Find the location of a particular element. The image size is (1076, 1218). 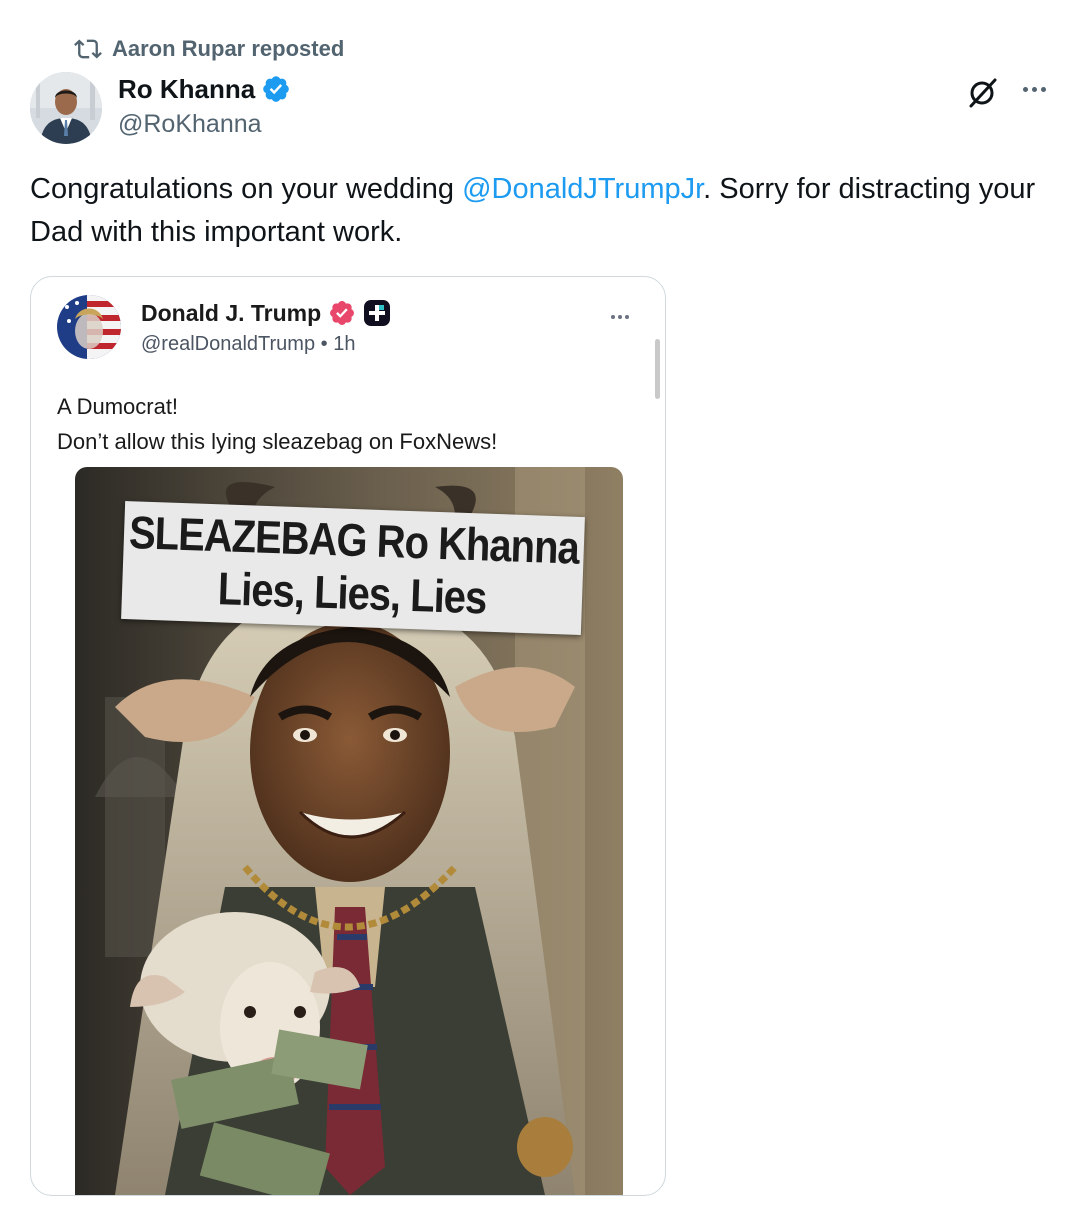

repost-icon is located at coordinates (88, 49).